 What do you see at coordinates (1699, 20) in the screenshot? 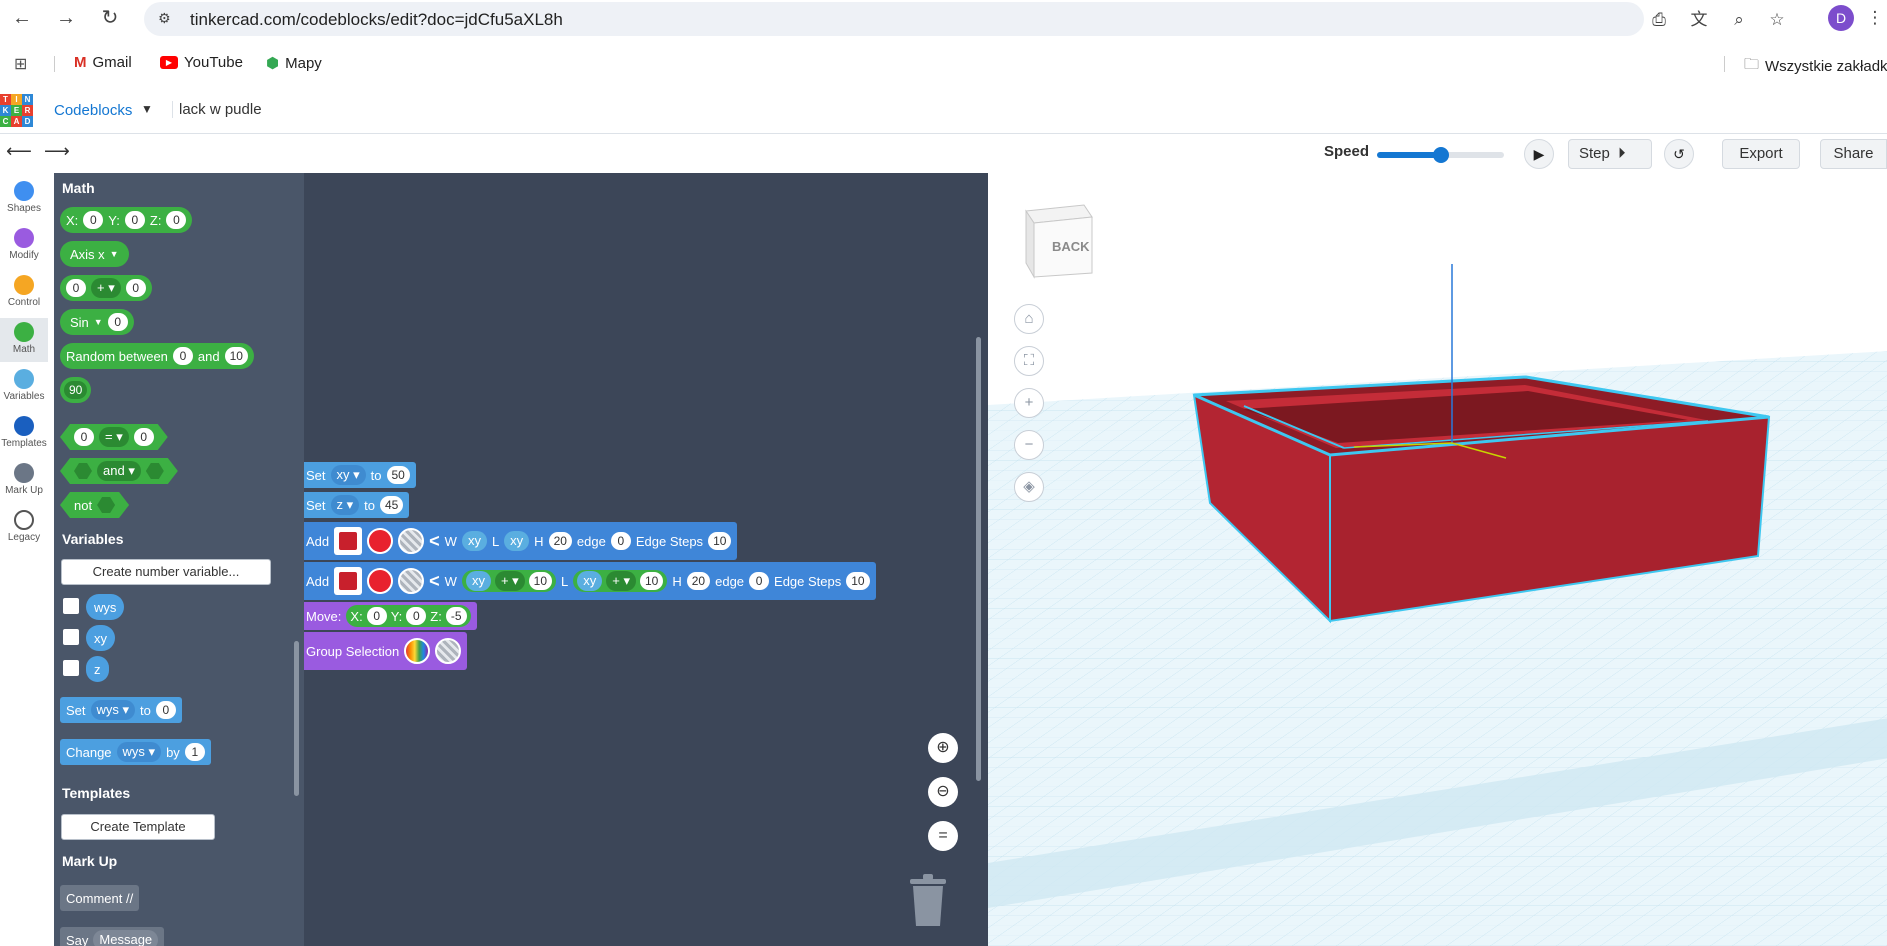
I see `translate-icon: 文` at bounding box center [1699, 20].